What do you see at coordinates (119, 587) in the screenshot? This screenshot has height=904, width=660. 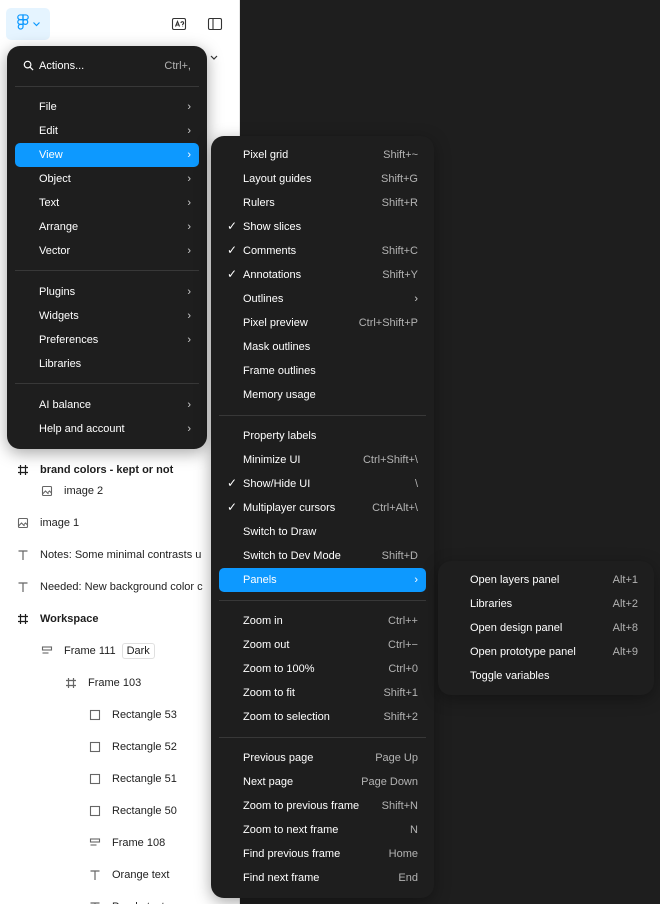 I see `layer-row: Needed: New background color c` at bounding box center [119, 587].